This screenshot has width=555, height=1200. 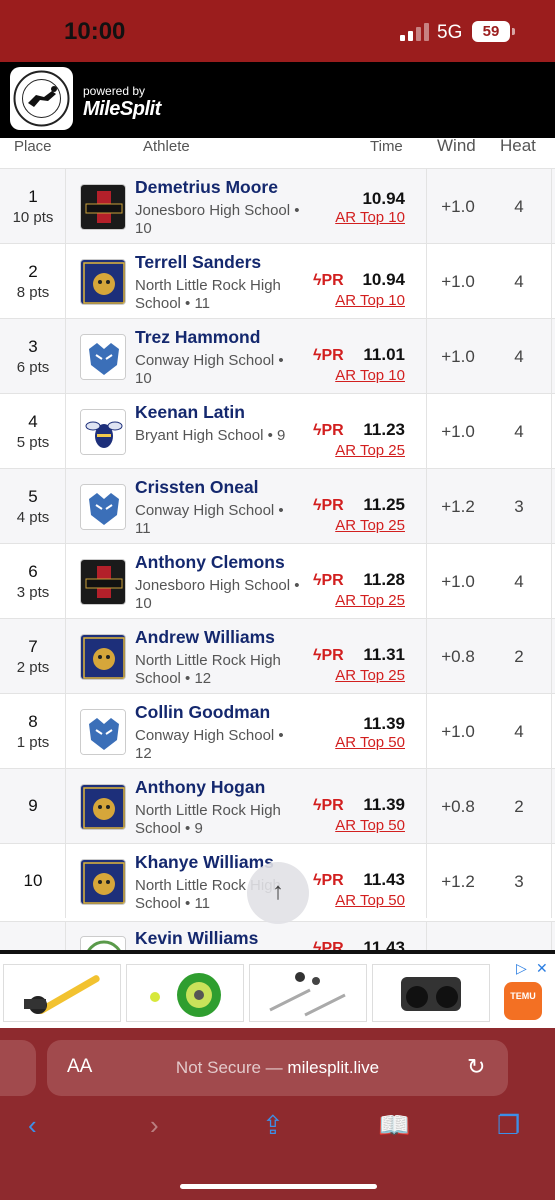 What do you see at coordinates (394, 1125) in the screenshot?
I see `bookmarks-icon: 📖` at bounding box center [394, 1125].